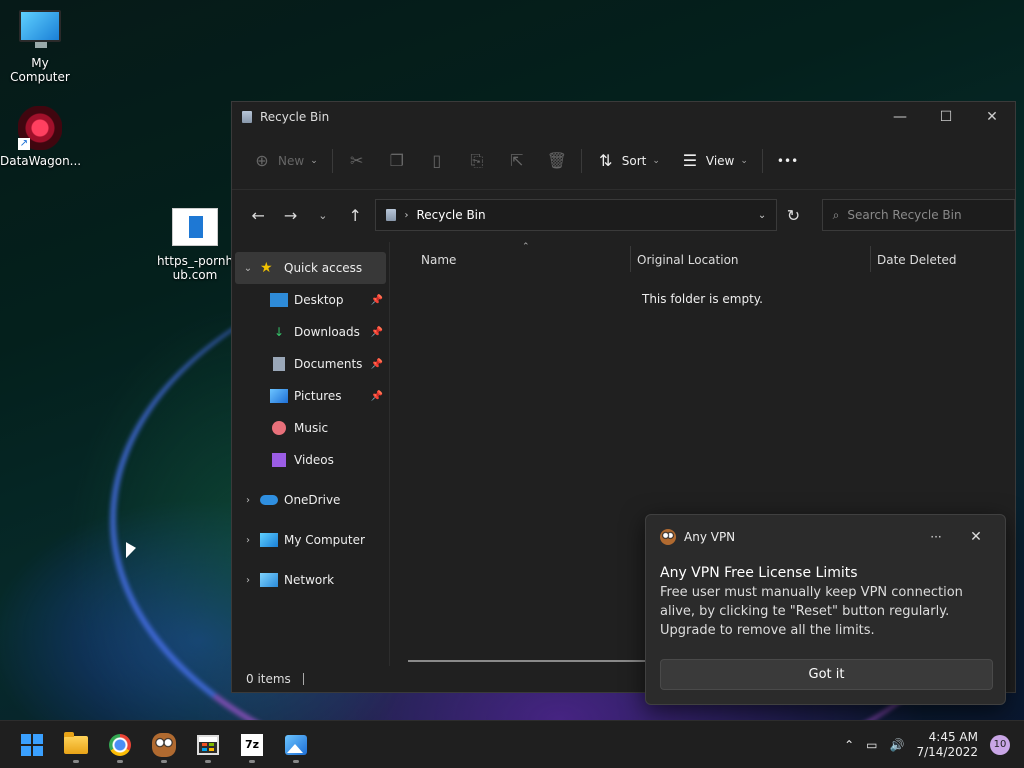 Image resolution: width=1024 pixels, height=768 pixels. What do you see at coordinates (623, 117) in the screenshot?
I see `title-bar: Recycle Bin — ☐ ✕` at bounding box center [623, 117].